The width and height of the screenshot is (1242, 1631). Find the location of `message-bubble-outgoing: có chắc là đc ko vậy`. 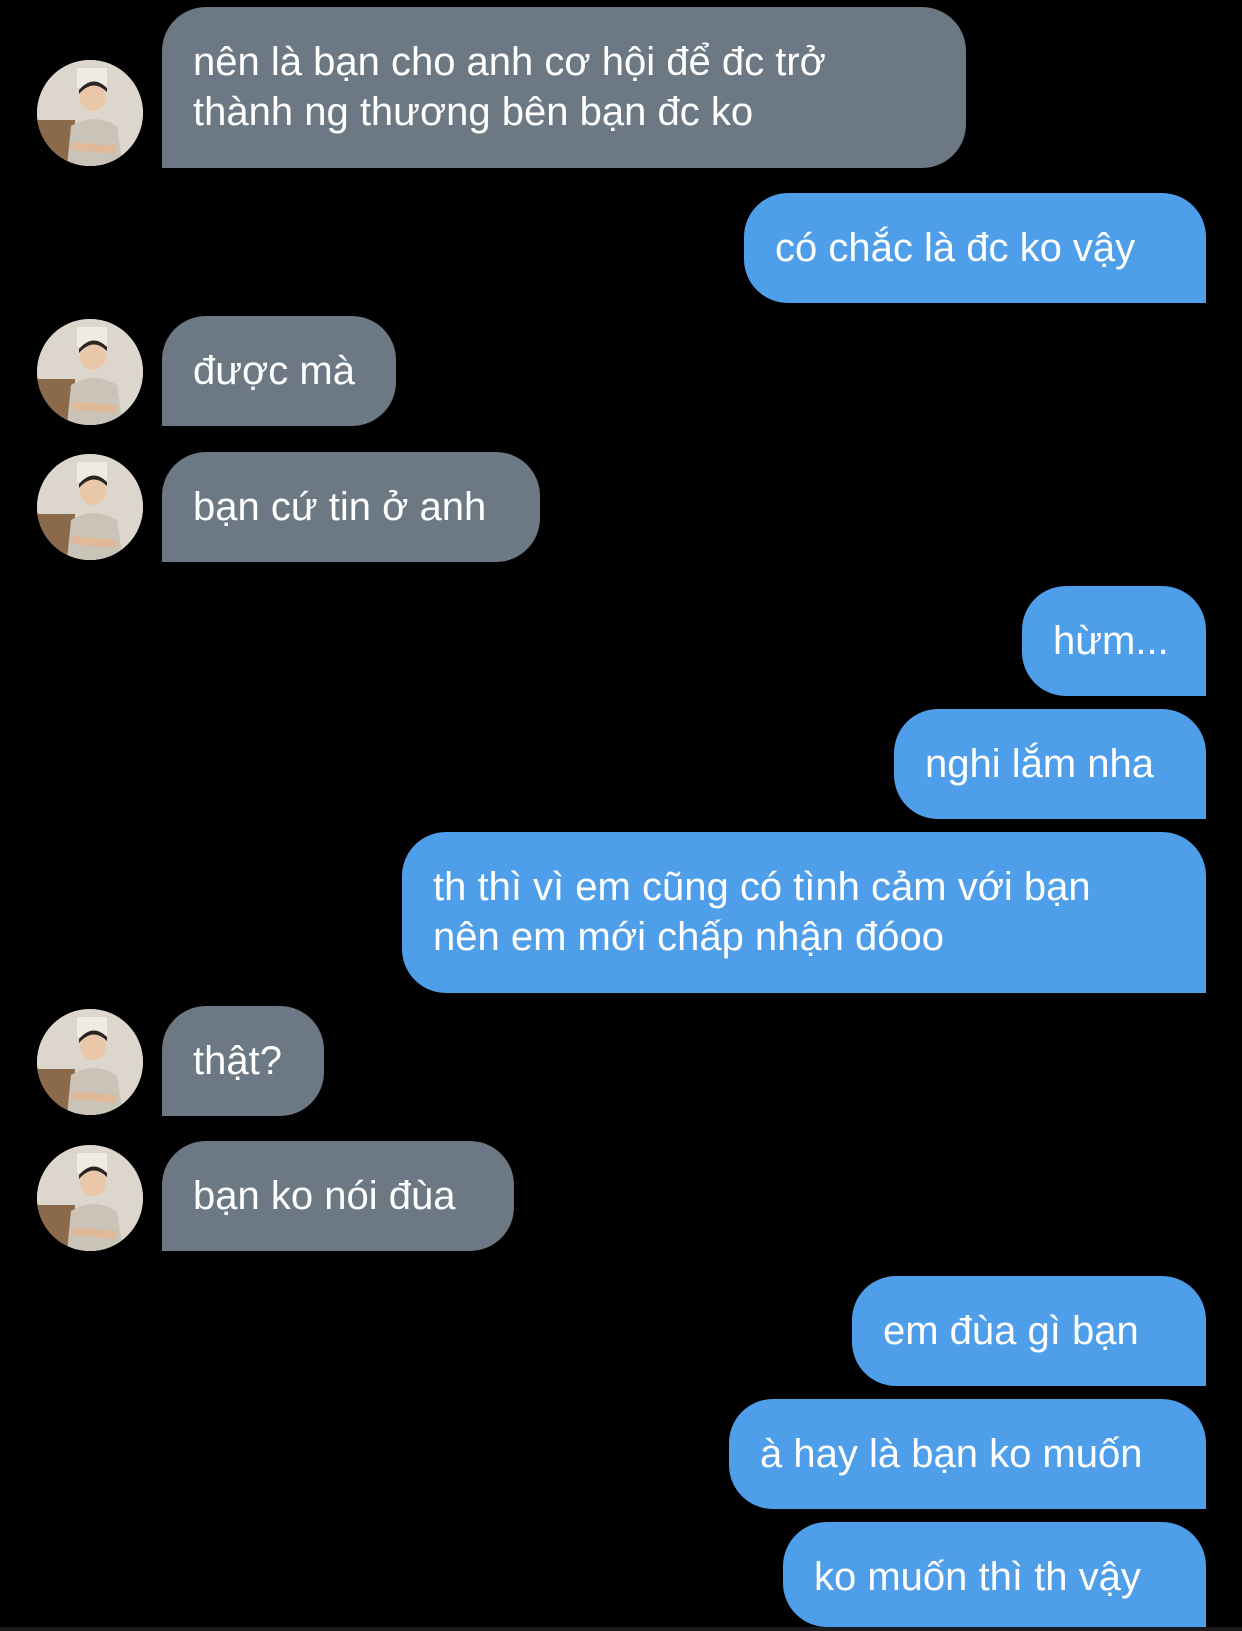

message-bubble-outgoing: có chắc là đc ko vậy is located at coordinates (975, 248).